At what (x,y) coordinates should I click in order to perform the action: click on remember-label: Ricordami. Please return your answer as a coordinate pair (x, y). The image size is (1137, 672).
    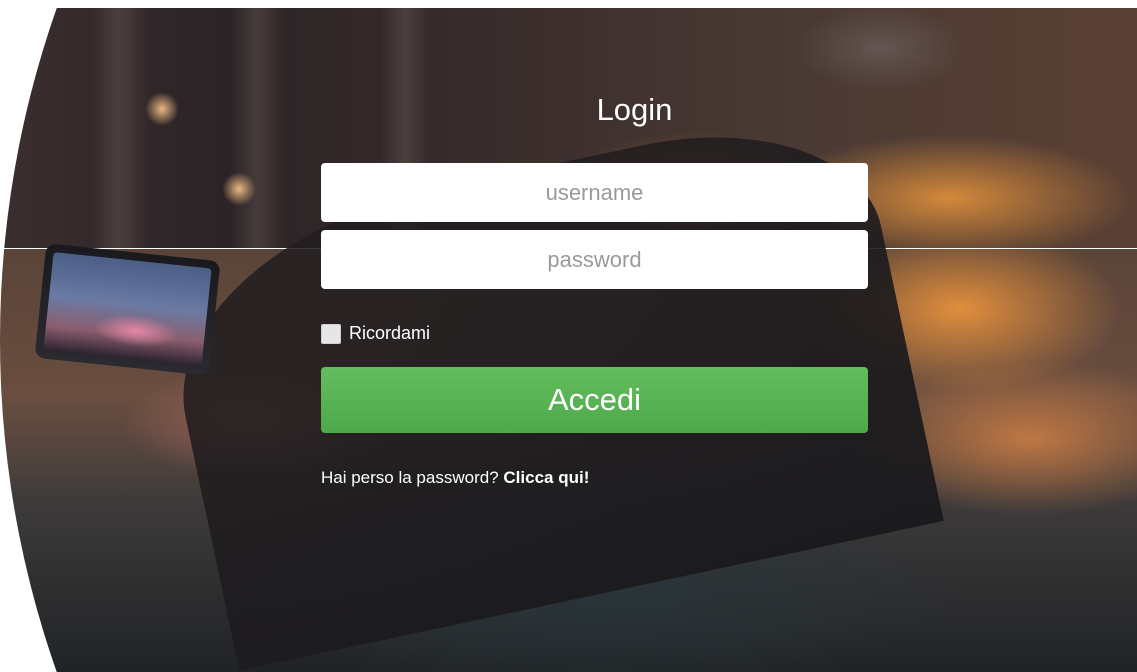
    Looking at the image, I should click on (390, 333).